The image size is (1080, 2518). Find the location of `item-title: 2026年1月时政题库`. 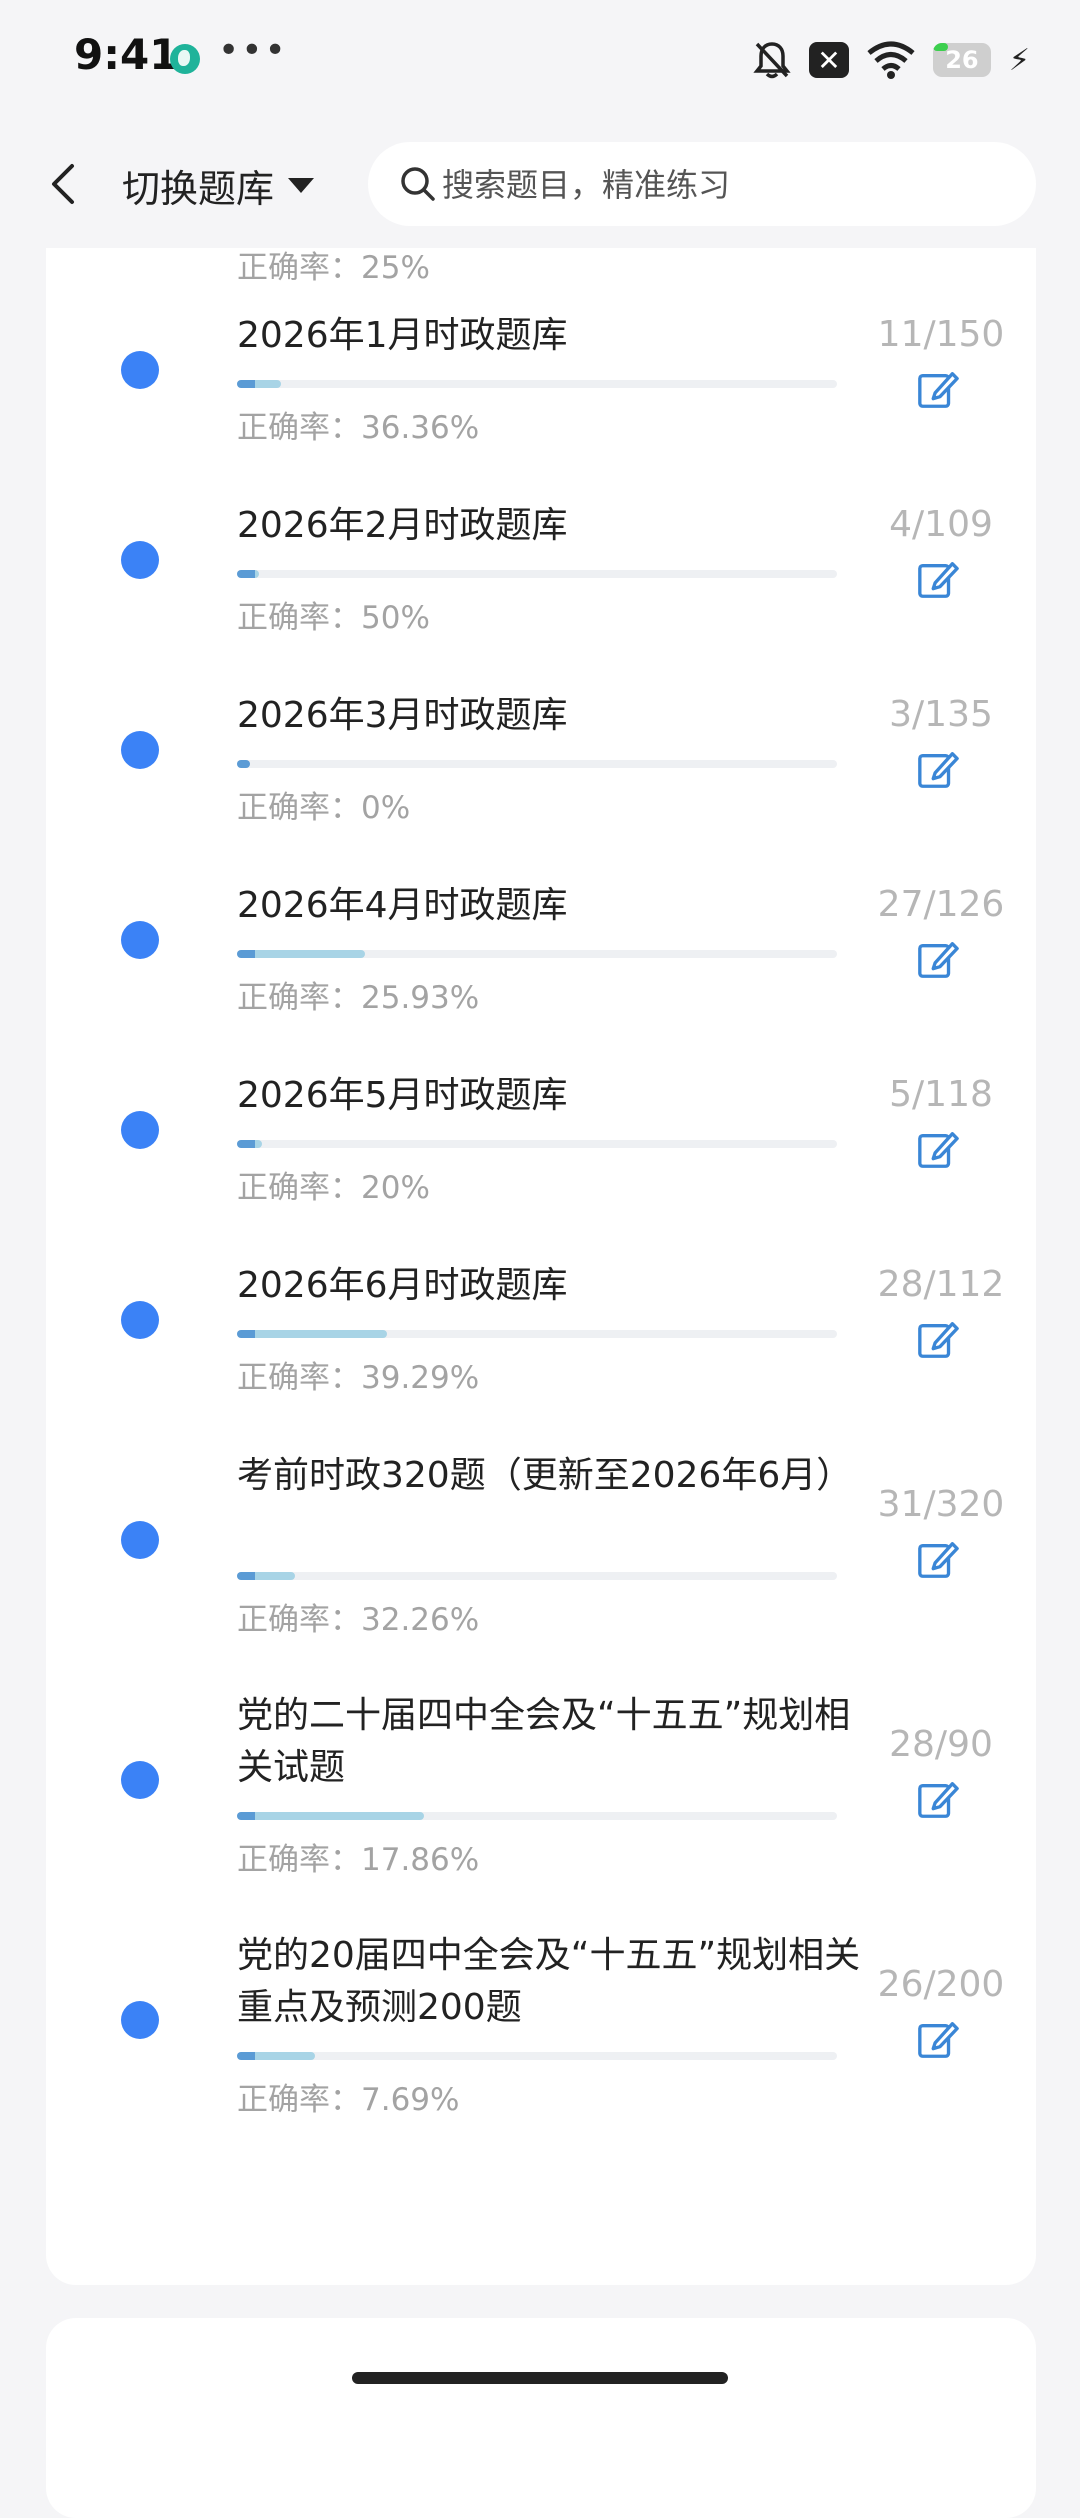

item-title: 2026年1月时政题库 is located at coordinates (402, 335).